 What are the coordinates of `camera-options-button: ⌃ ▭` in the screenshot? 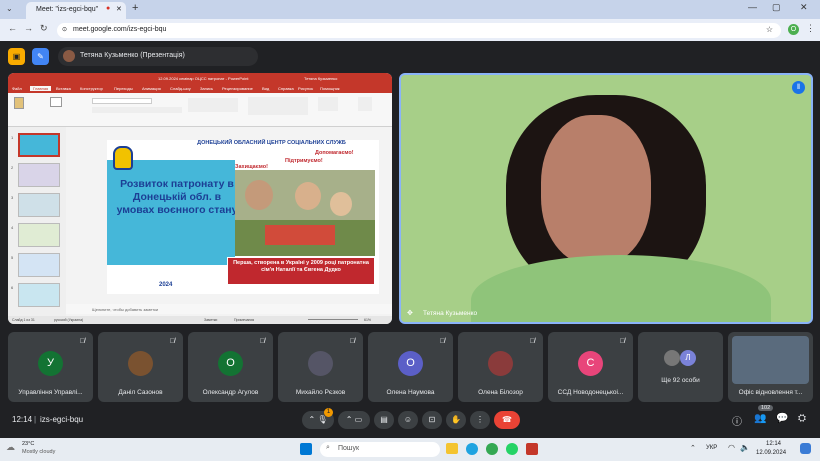 It's located at (354, 420).